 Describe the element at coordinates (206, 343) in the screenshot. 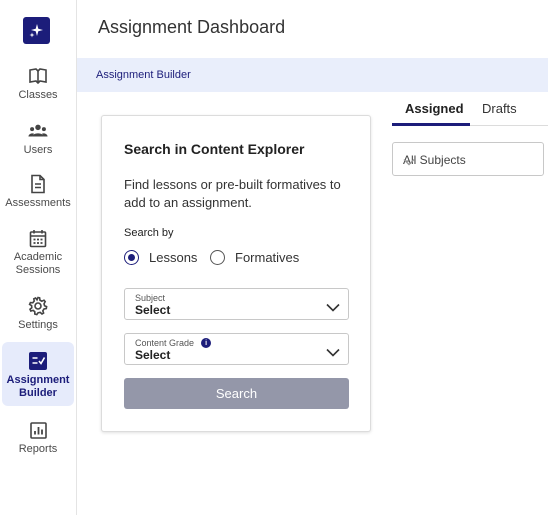

I see `info-icon: i` at that location.